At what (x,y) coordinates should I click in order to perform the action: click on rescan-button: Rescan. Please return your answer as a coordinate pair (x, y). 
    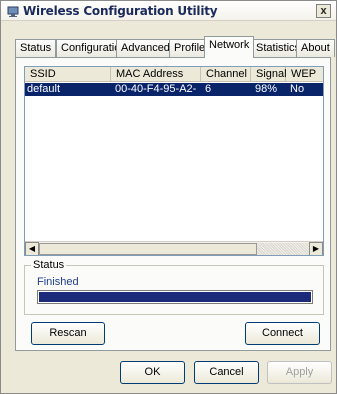
    Looking at the image, I should click on (68, 333).